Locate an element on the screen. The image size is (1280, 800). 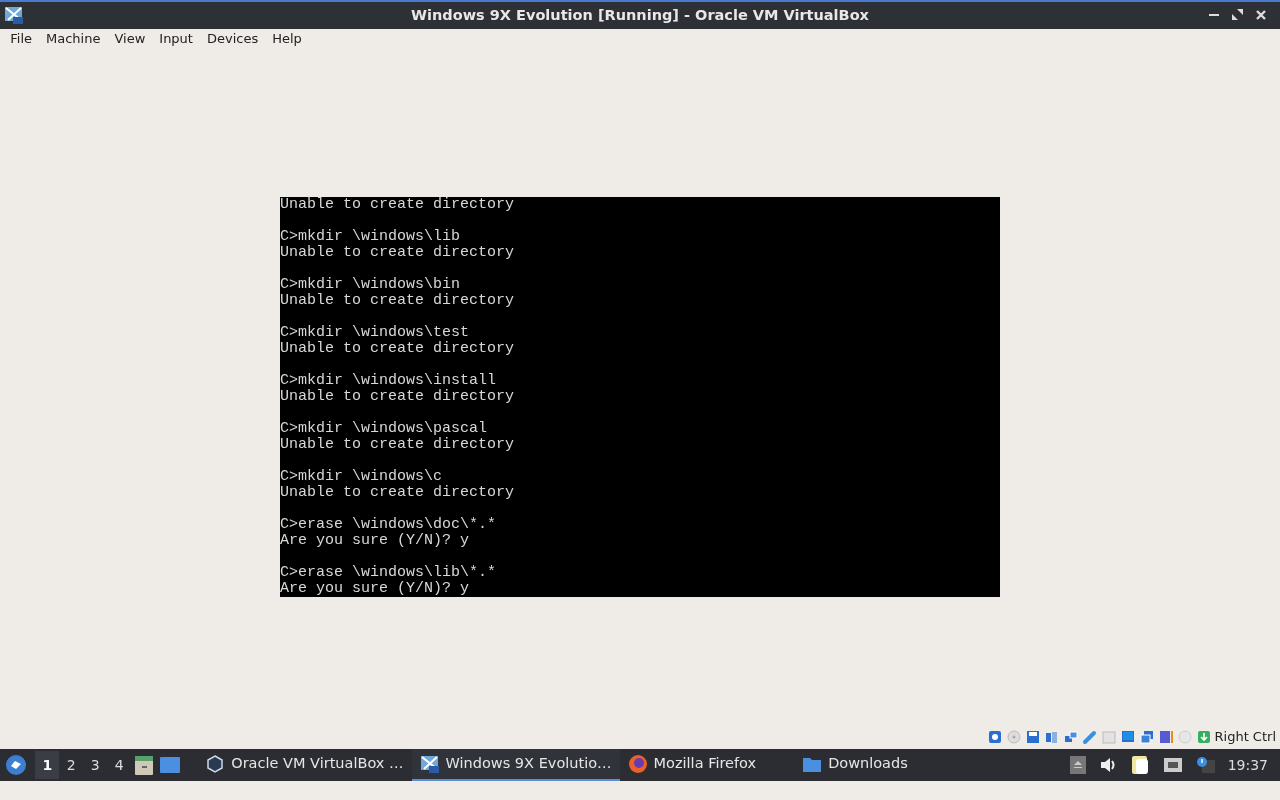
browser-icon is located at coordinates (637, 764).